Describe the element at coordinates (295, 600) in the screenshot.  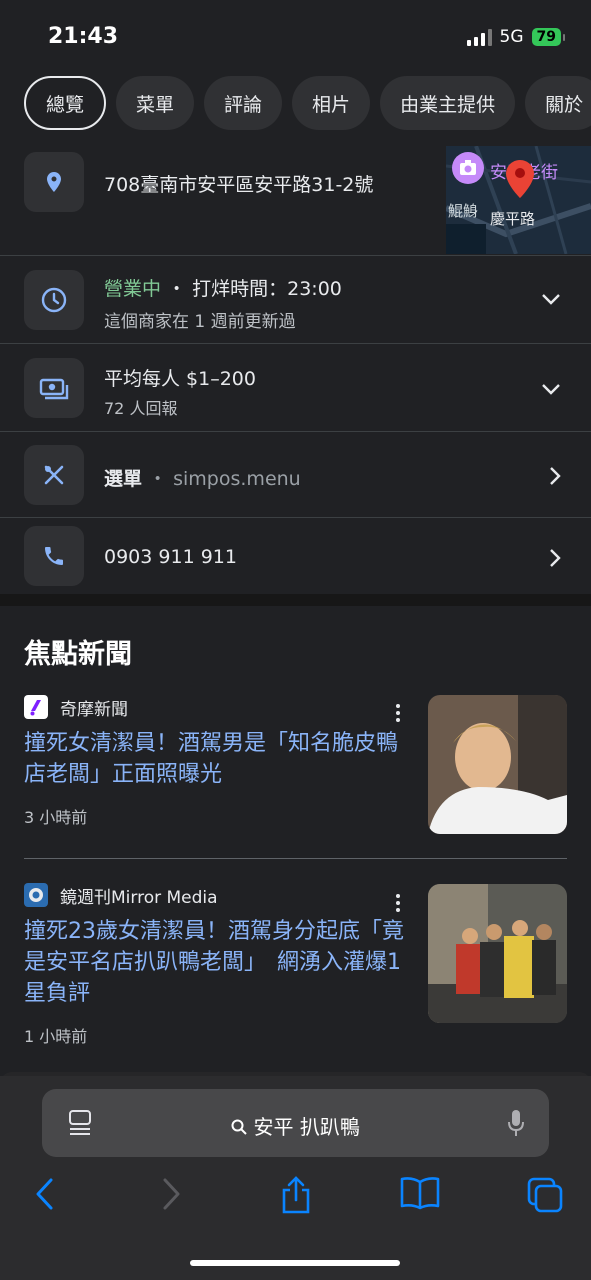
I see `section-divider` at that location.